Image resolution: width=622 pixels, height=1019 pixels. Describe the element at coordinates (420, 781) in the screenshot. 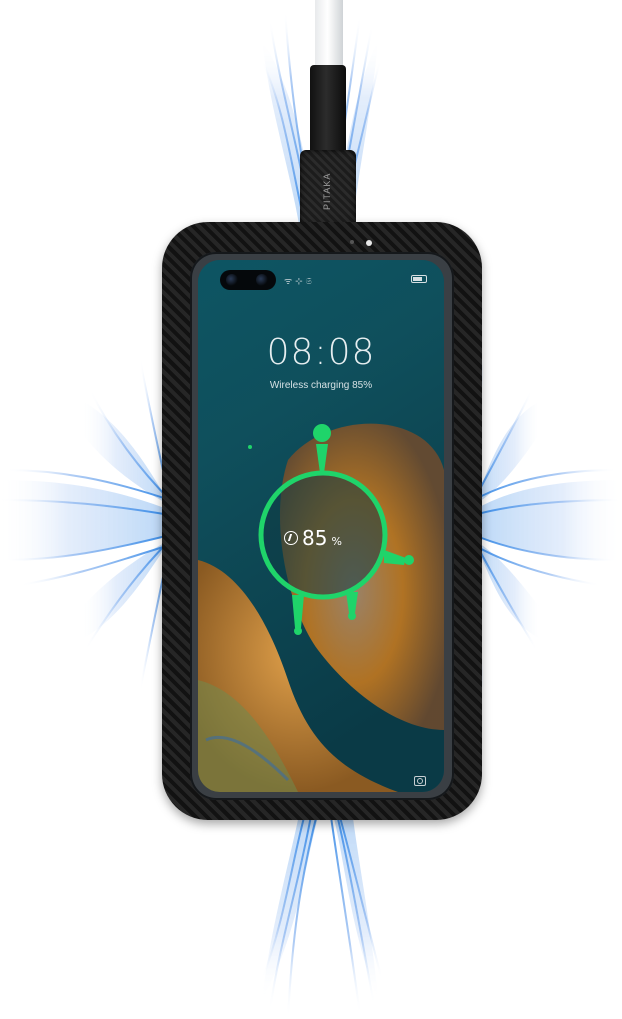

I see `camera-icon` at that location.